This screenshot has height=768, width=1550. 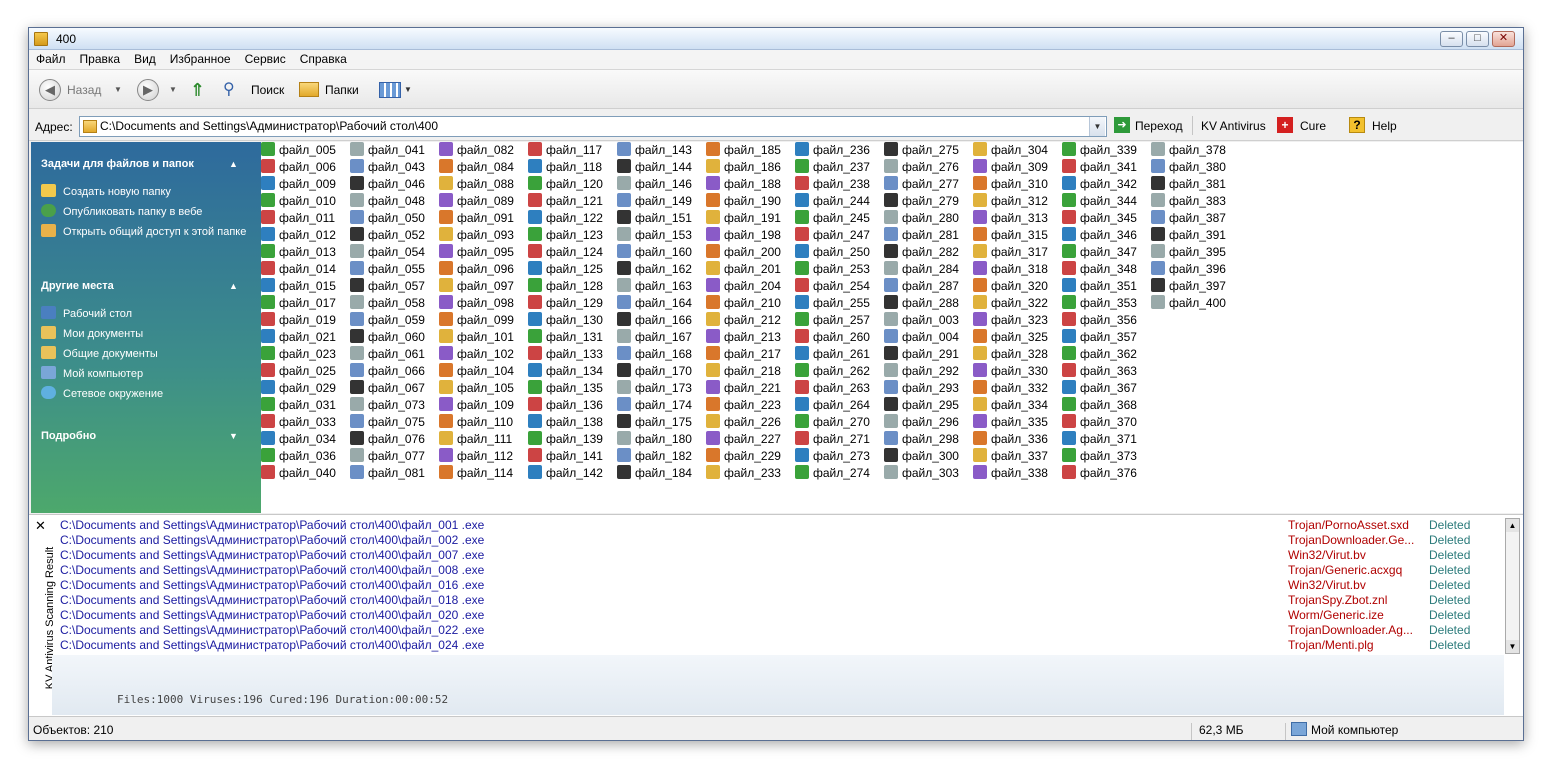 What do you see at coordinates (1010, 286) in the screenshot?
I see `file-item: файл_320` at bounding box center [1010, 286].